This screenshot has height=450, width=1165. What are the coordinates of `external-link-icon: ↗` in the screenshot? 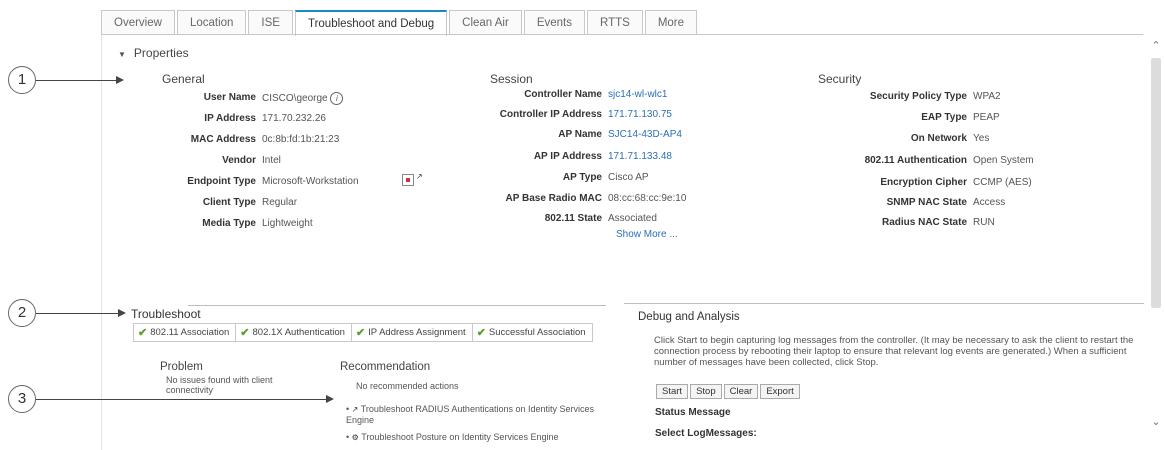 It's located at (419, 176).